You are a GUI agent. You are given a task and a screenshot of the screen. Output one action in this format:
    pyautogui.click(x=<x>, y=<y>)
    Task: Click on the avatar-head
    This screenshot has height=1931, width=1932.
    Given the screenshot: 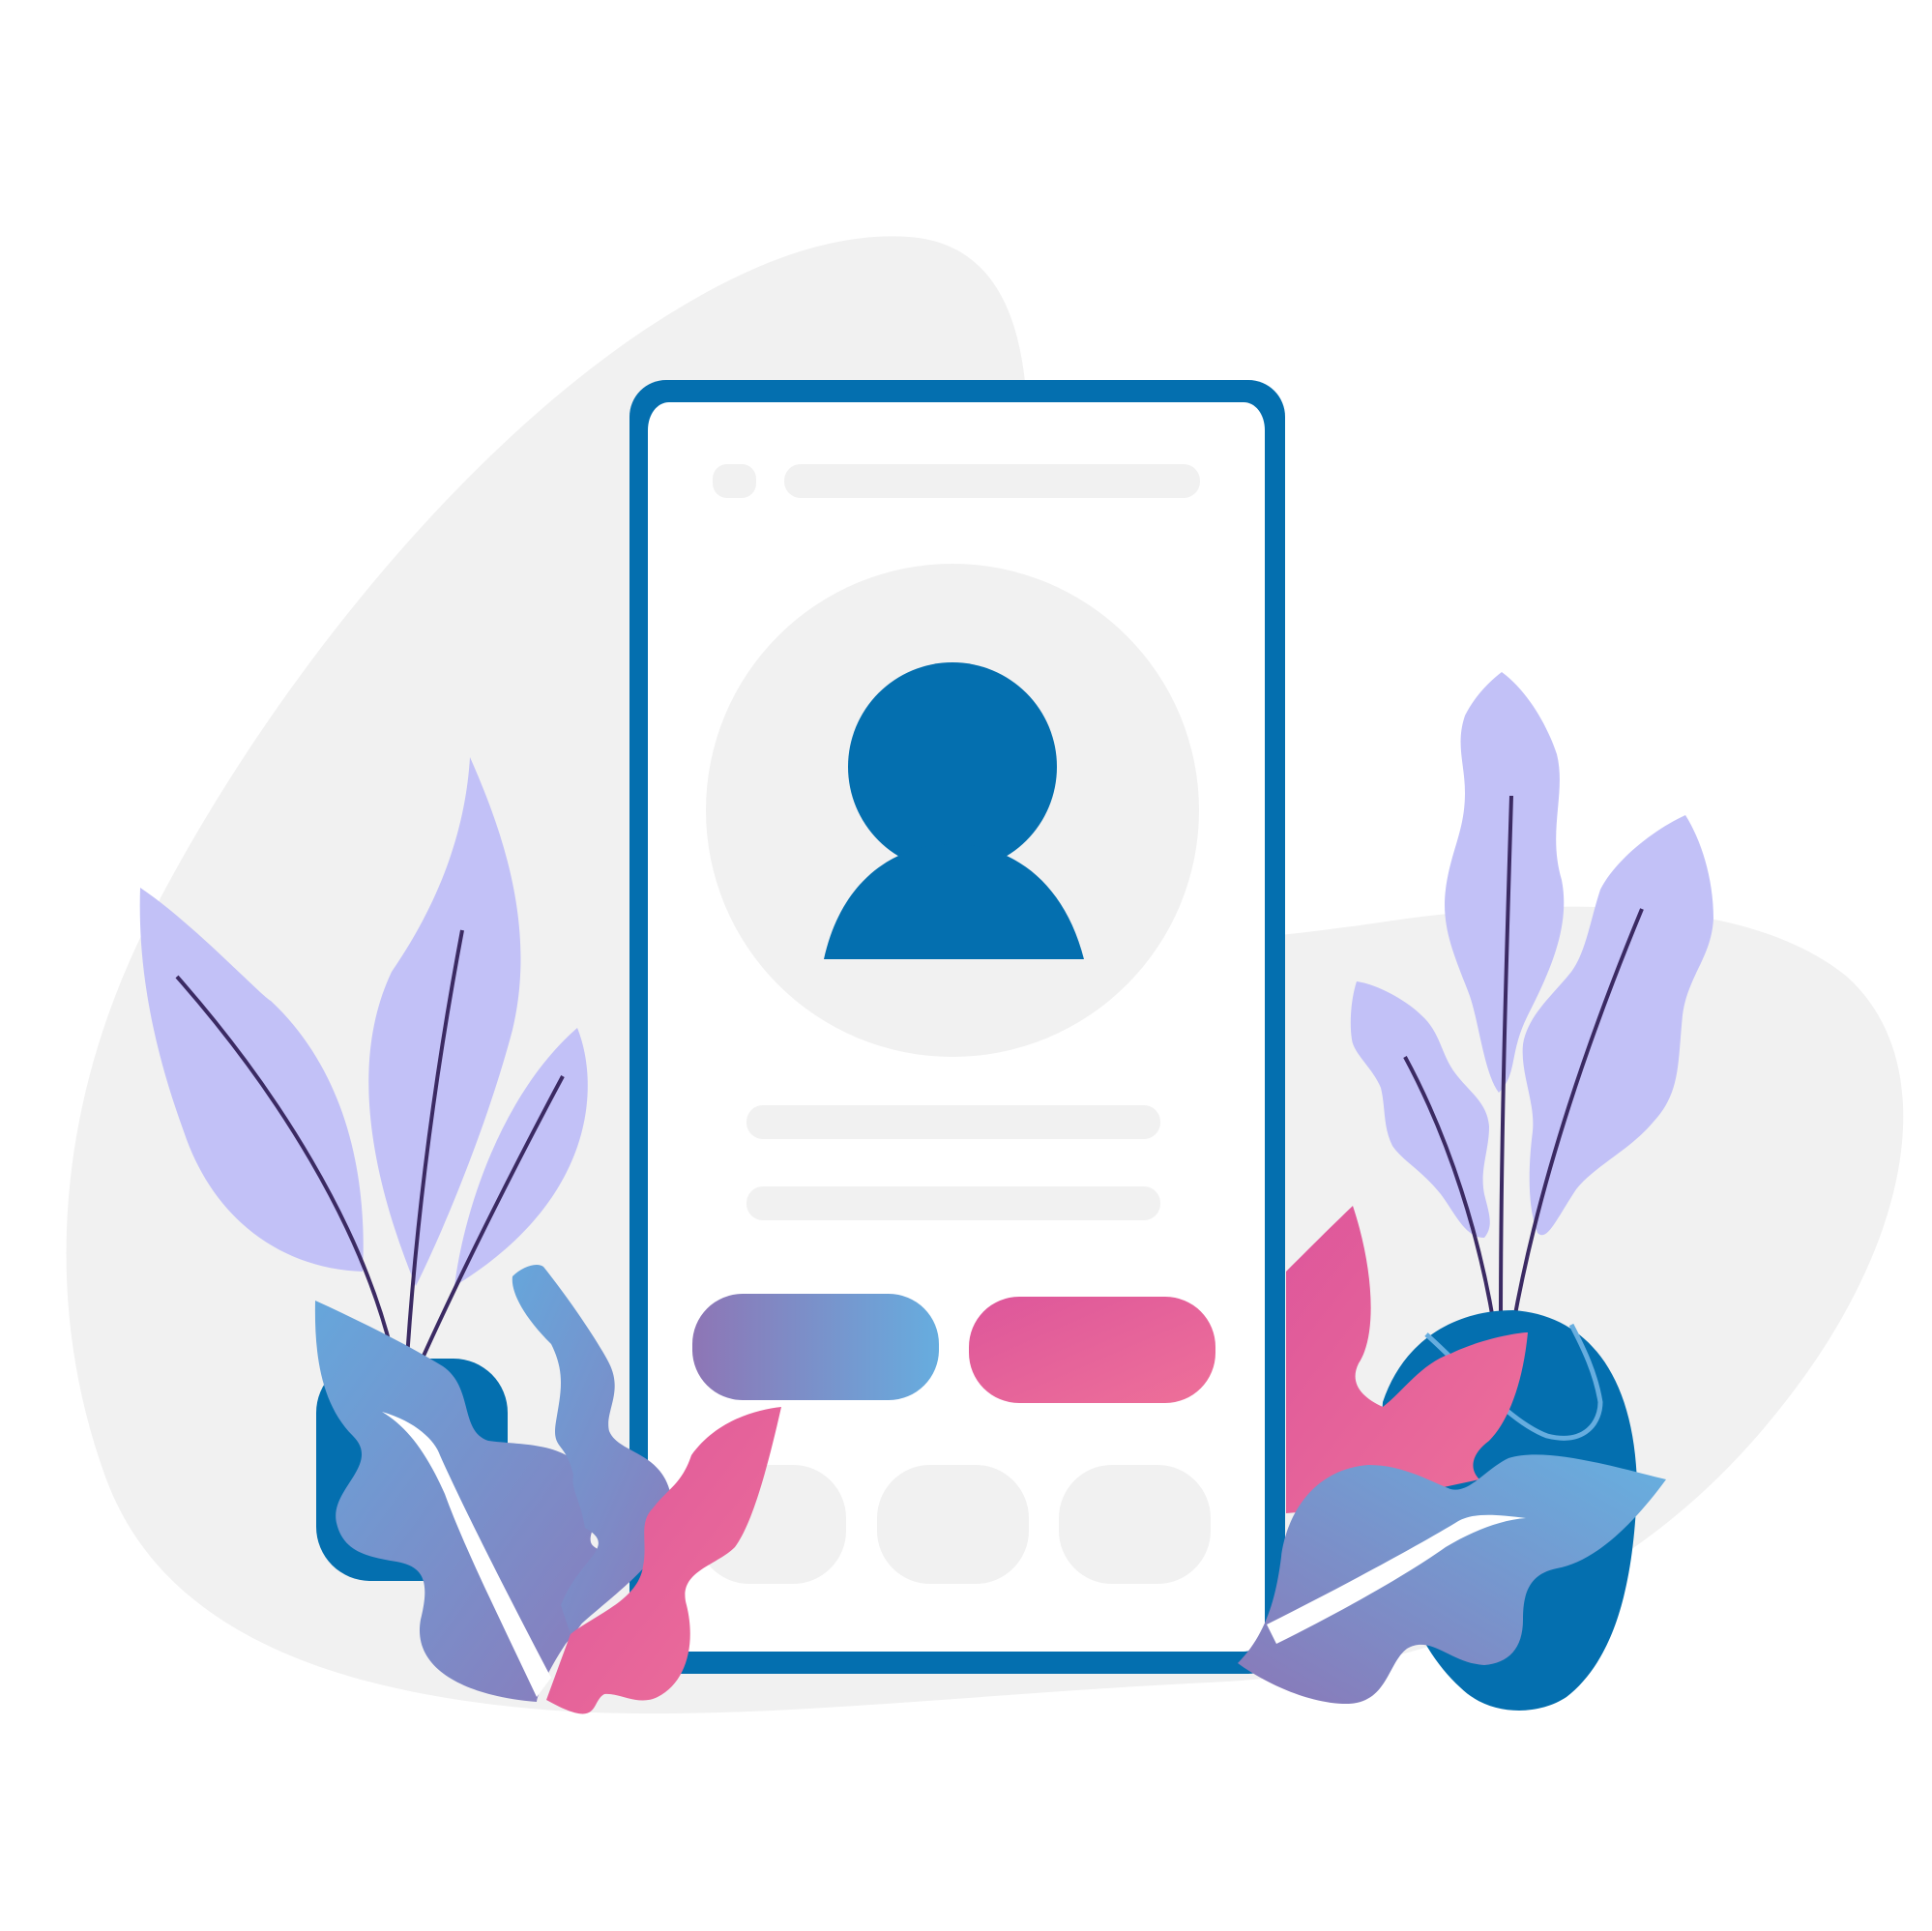 What is the action you would take?
    pyautogui.click(x=952, y=766)
    